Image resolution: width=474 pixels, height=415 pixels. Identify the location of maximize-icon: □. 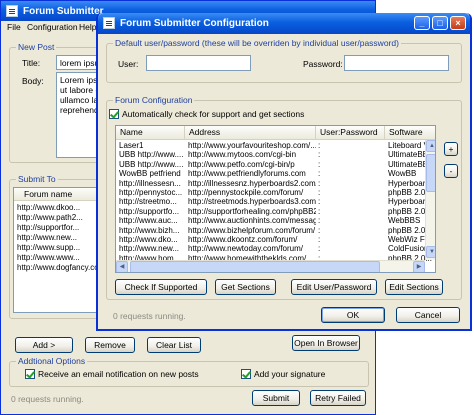
(440, 23).